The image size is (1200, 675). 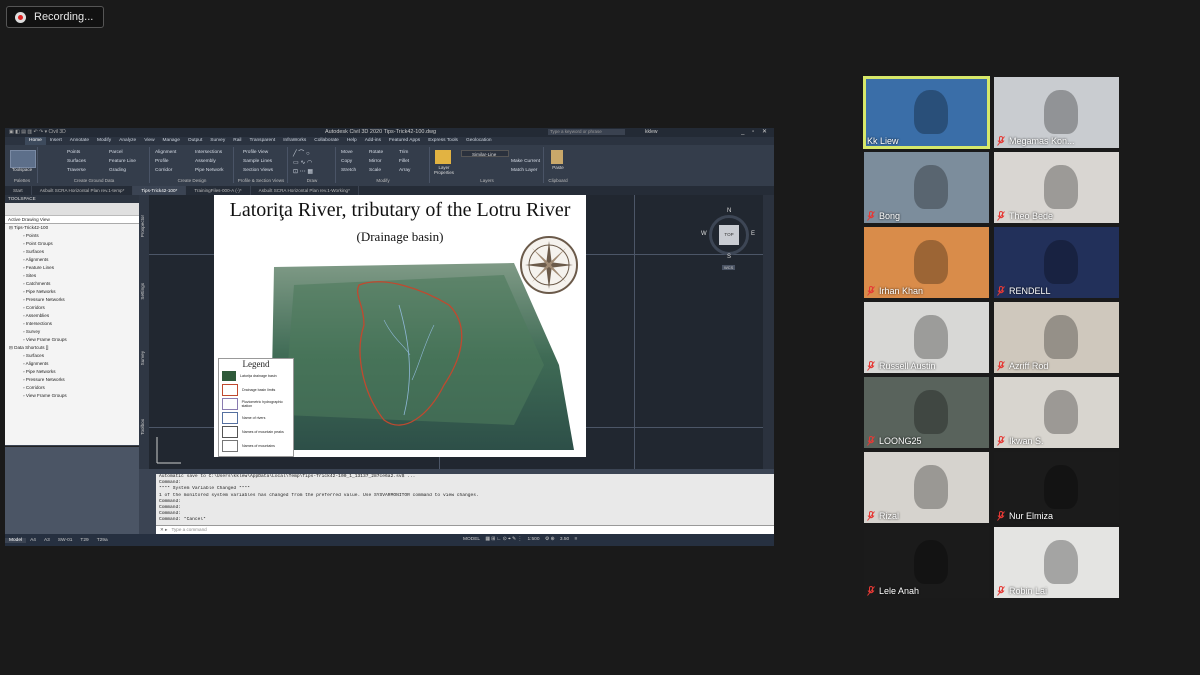 What do you see at coordinates (83, 190) in the screenshot?
I see `document-tab: Asbuilt SCRA Horizontal Plan rev.1-temp*` at bounding box center [83, 190].